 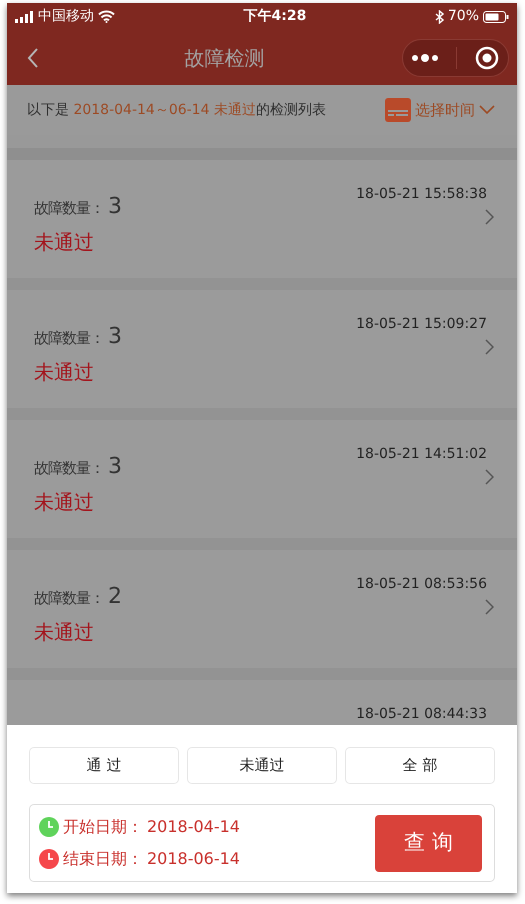 What do you see at coordinates (420, 765) in the screenshot?
I see `filter-option-button: 全 部` at bounding box center [420, 765].